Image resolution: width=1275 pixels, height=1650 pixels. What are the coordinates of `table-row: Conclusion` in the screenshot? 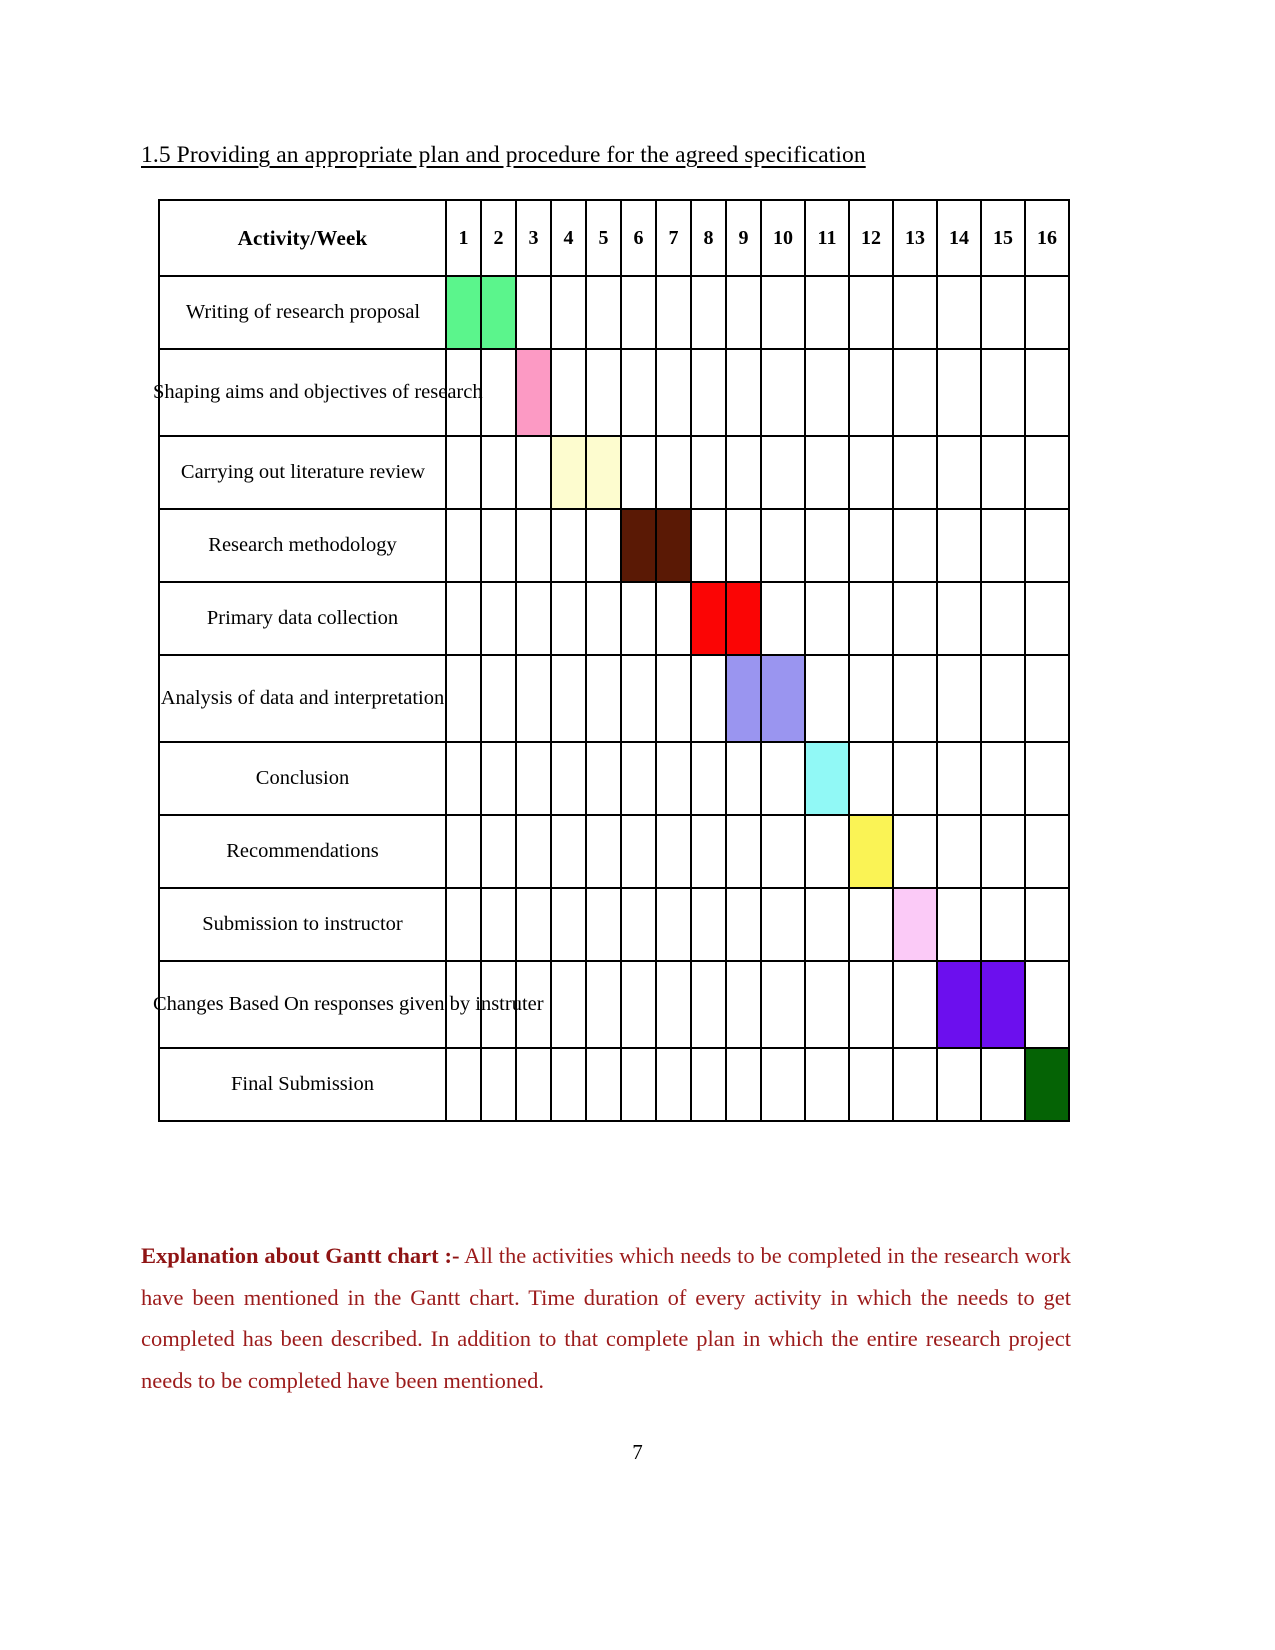 It's located at (614, 778).